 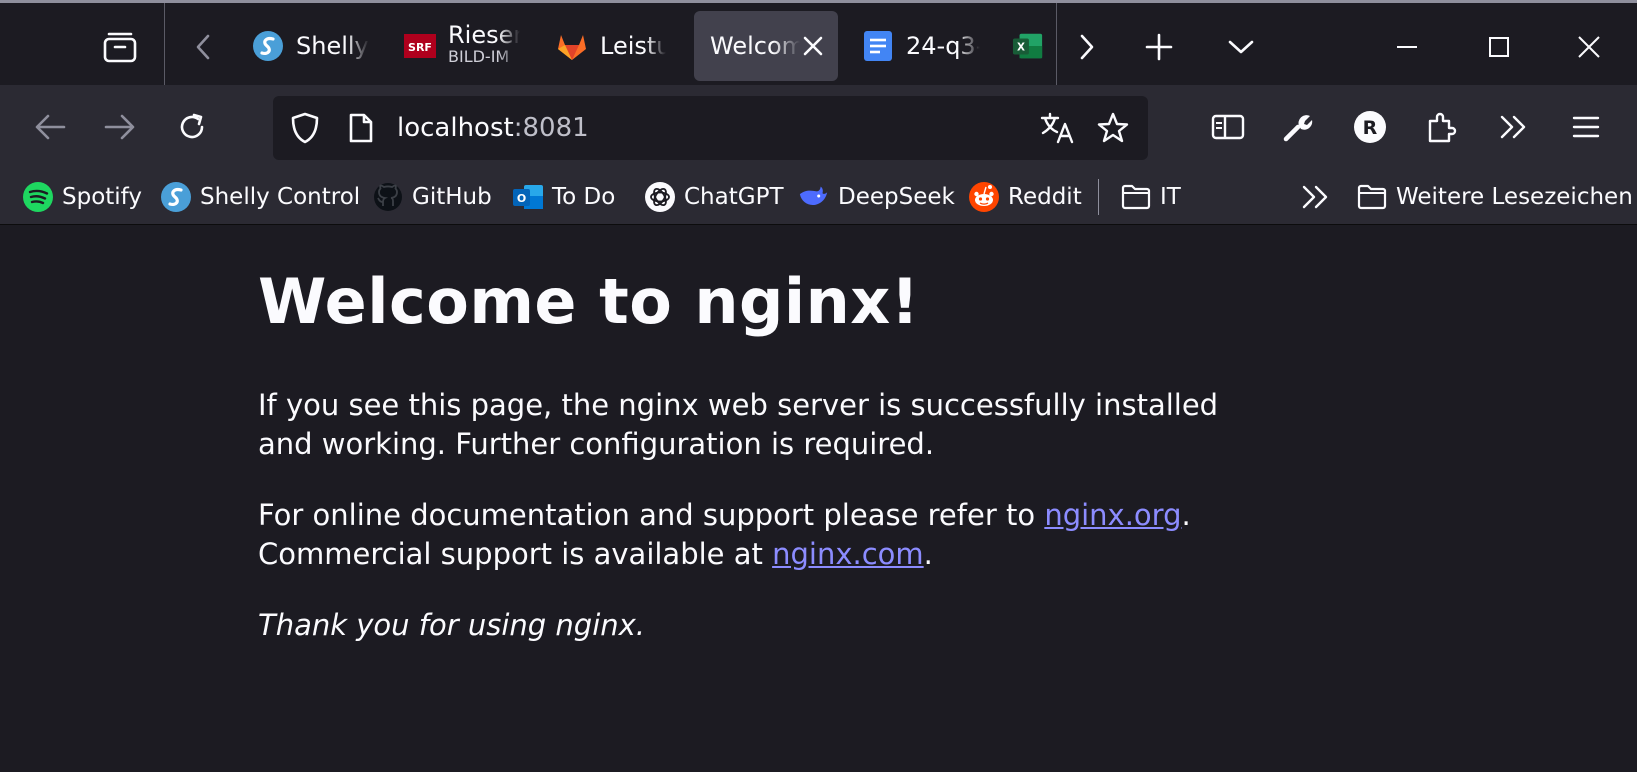 I want to click on arrow-right-icon, so click(x=119, y=127).